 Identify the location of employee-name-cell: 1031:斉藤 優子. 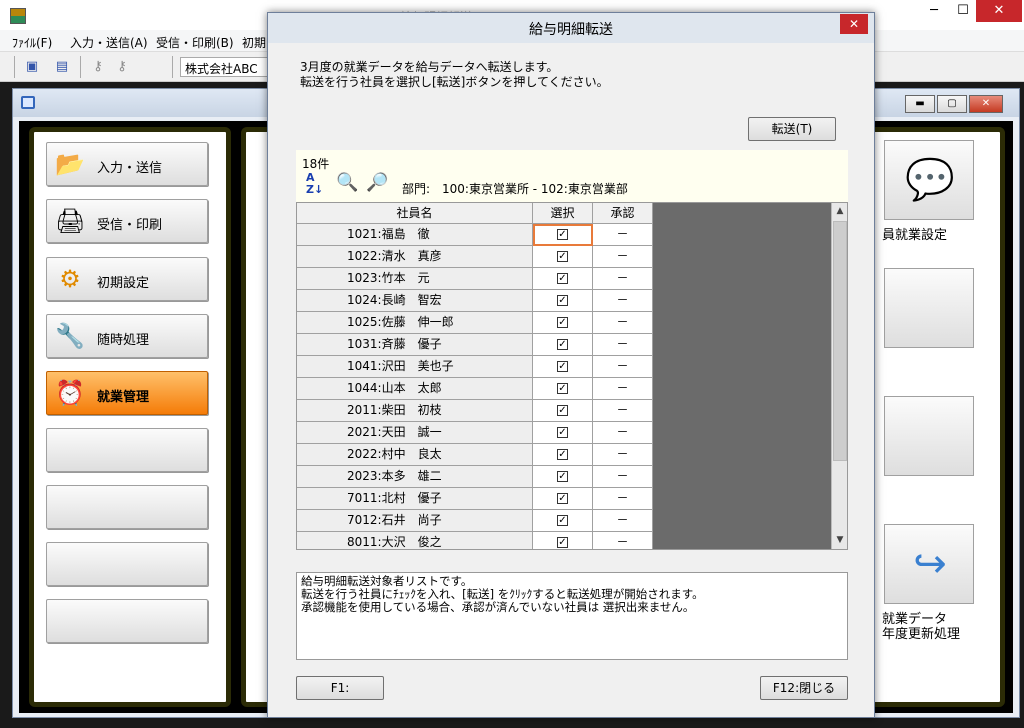
(415, 345).